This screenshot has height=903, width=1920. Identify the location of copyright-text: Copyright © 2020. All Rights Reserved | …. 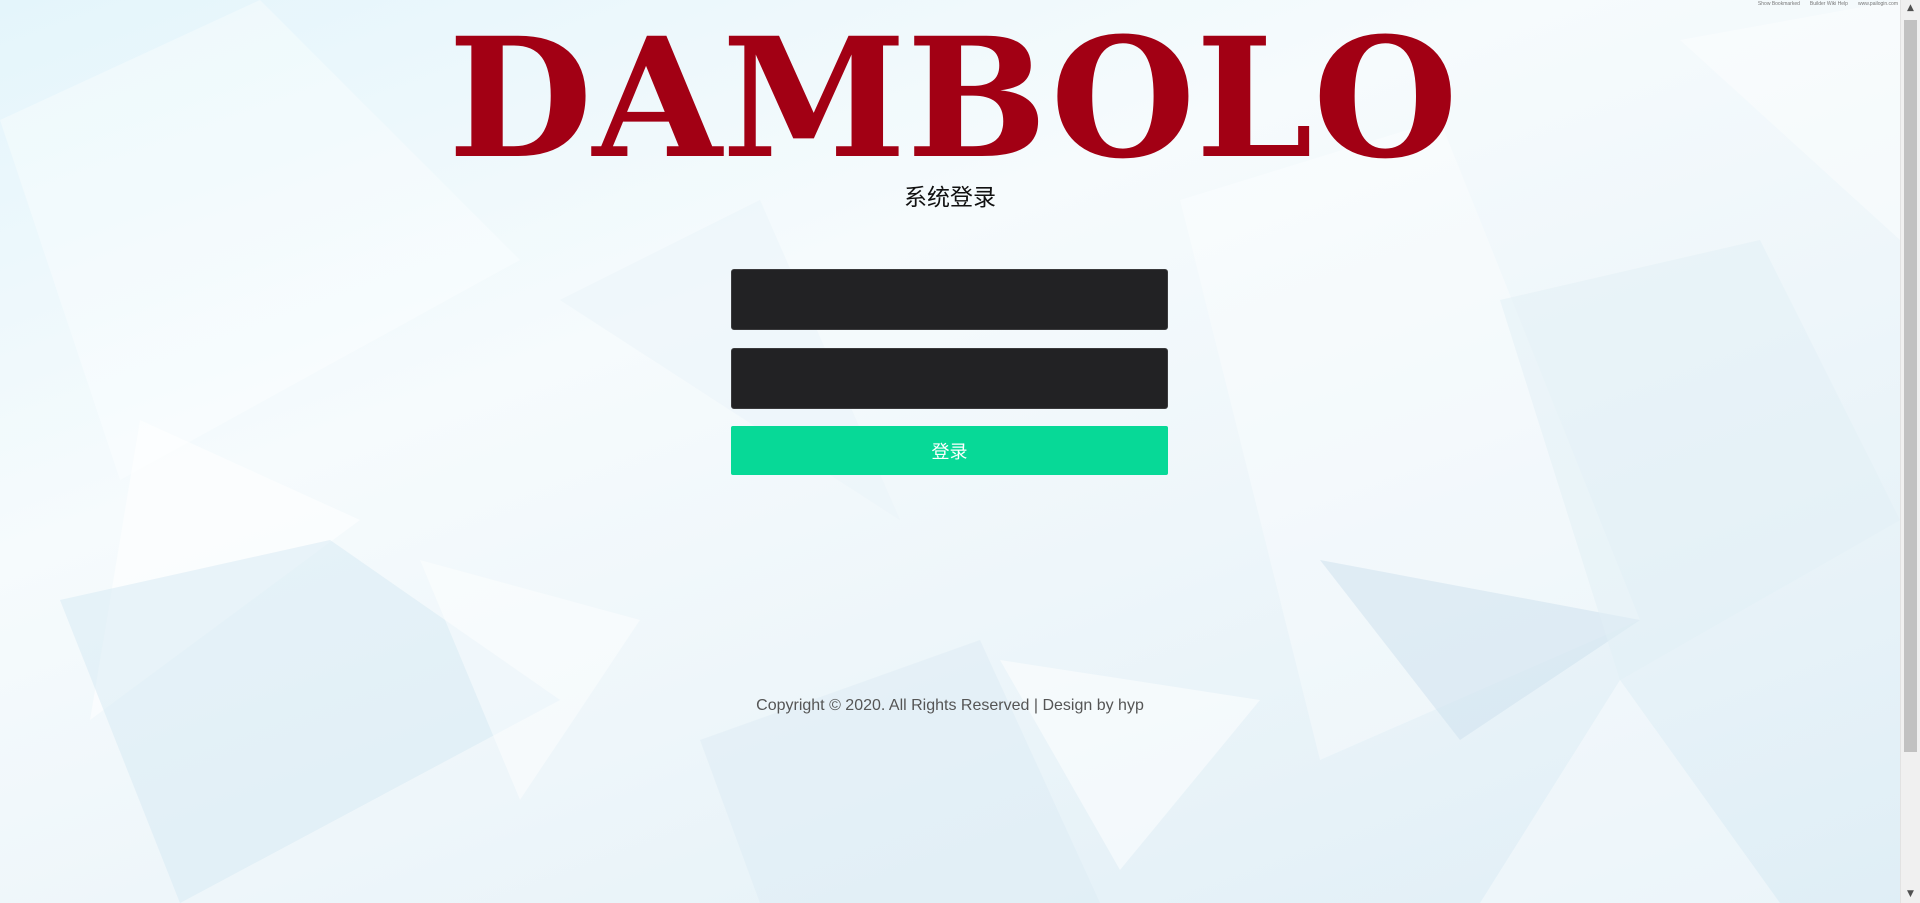
(950, 705).